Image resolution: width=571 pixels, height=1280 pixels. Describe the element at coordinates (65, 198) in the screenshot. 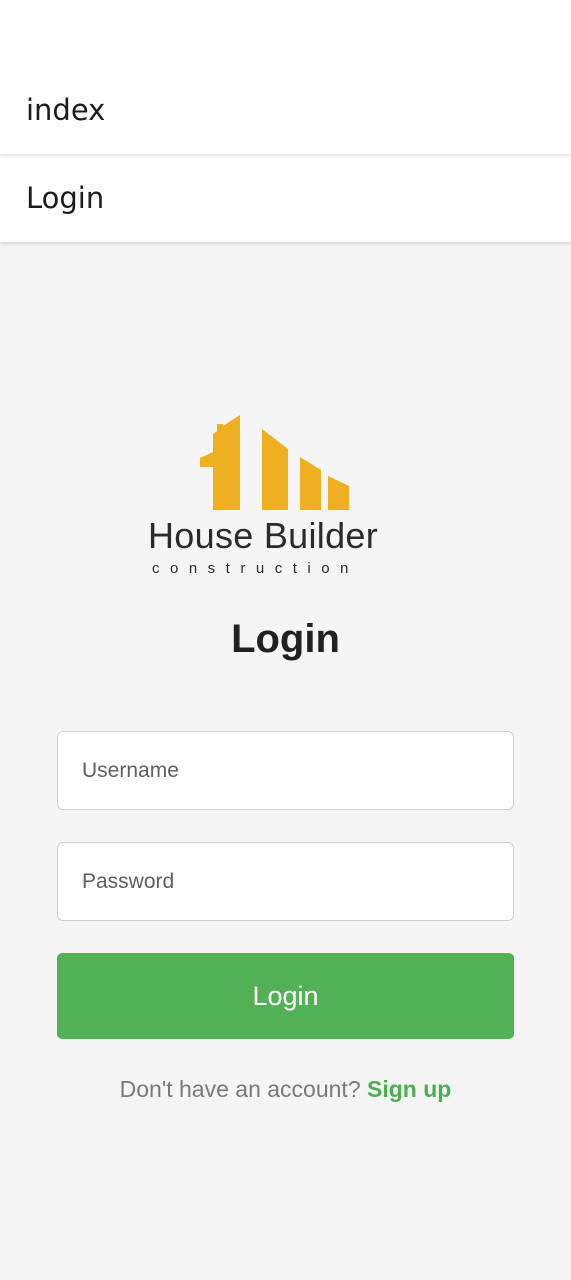

I see `header-login-title: Login` at that location.